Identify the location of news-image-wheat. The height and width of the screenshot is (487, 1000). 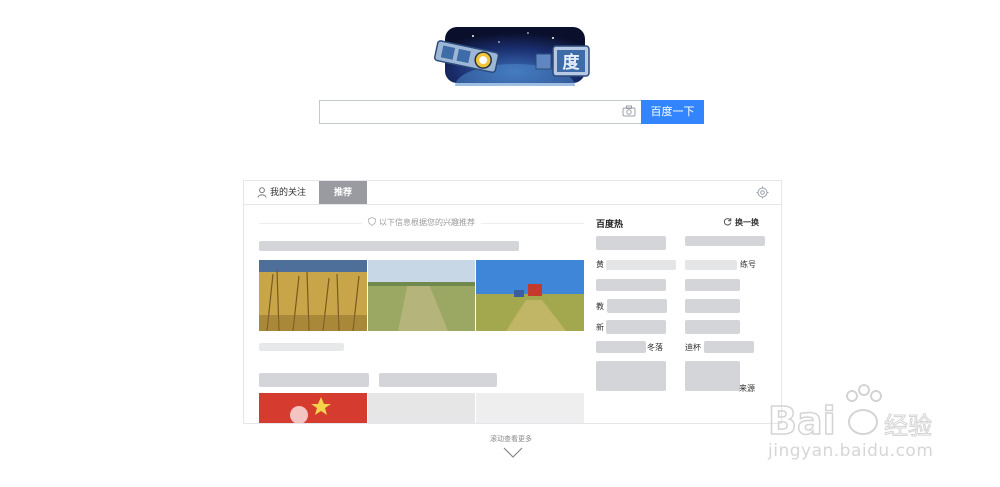
(313, 295).